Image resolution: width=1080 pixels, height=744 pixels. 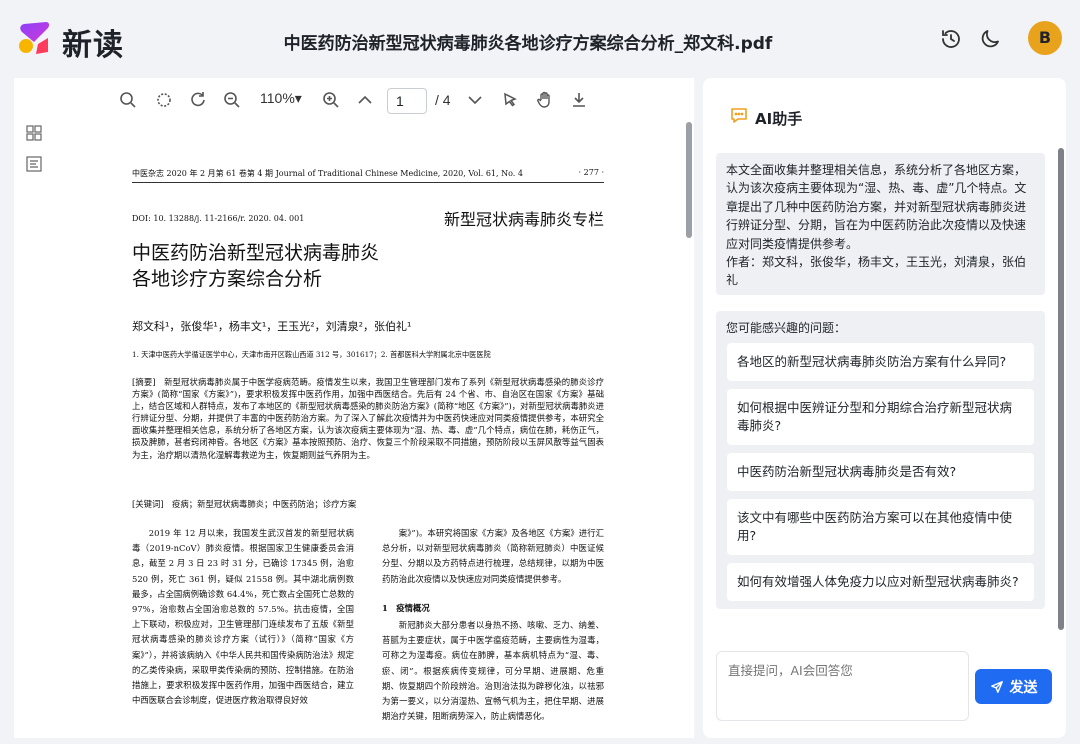 I want to click on paper-title-line2: 各地诊疗方案综合分析, so click(x=227, y=279).